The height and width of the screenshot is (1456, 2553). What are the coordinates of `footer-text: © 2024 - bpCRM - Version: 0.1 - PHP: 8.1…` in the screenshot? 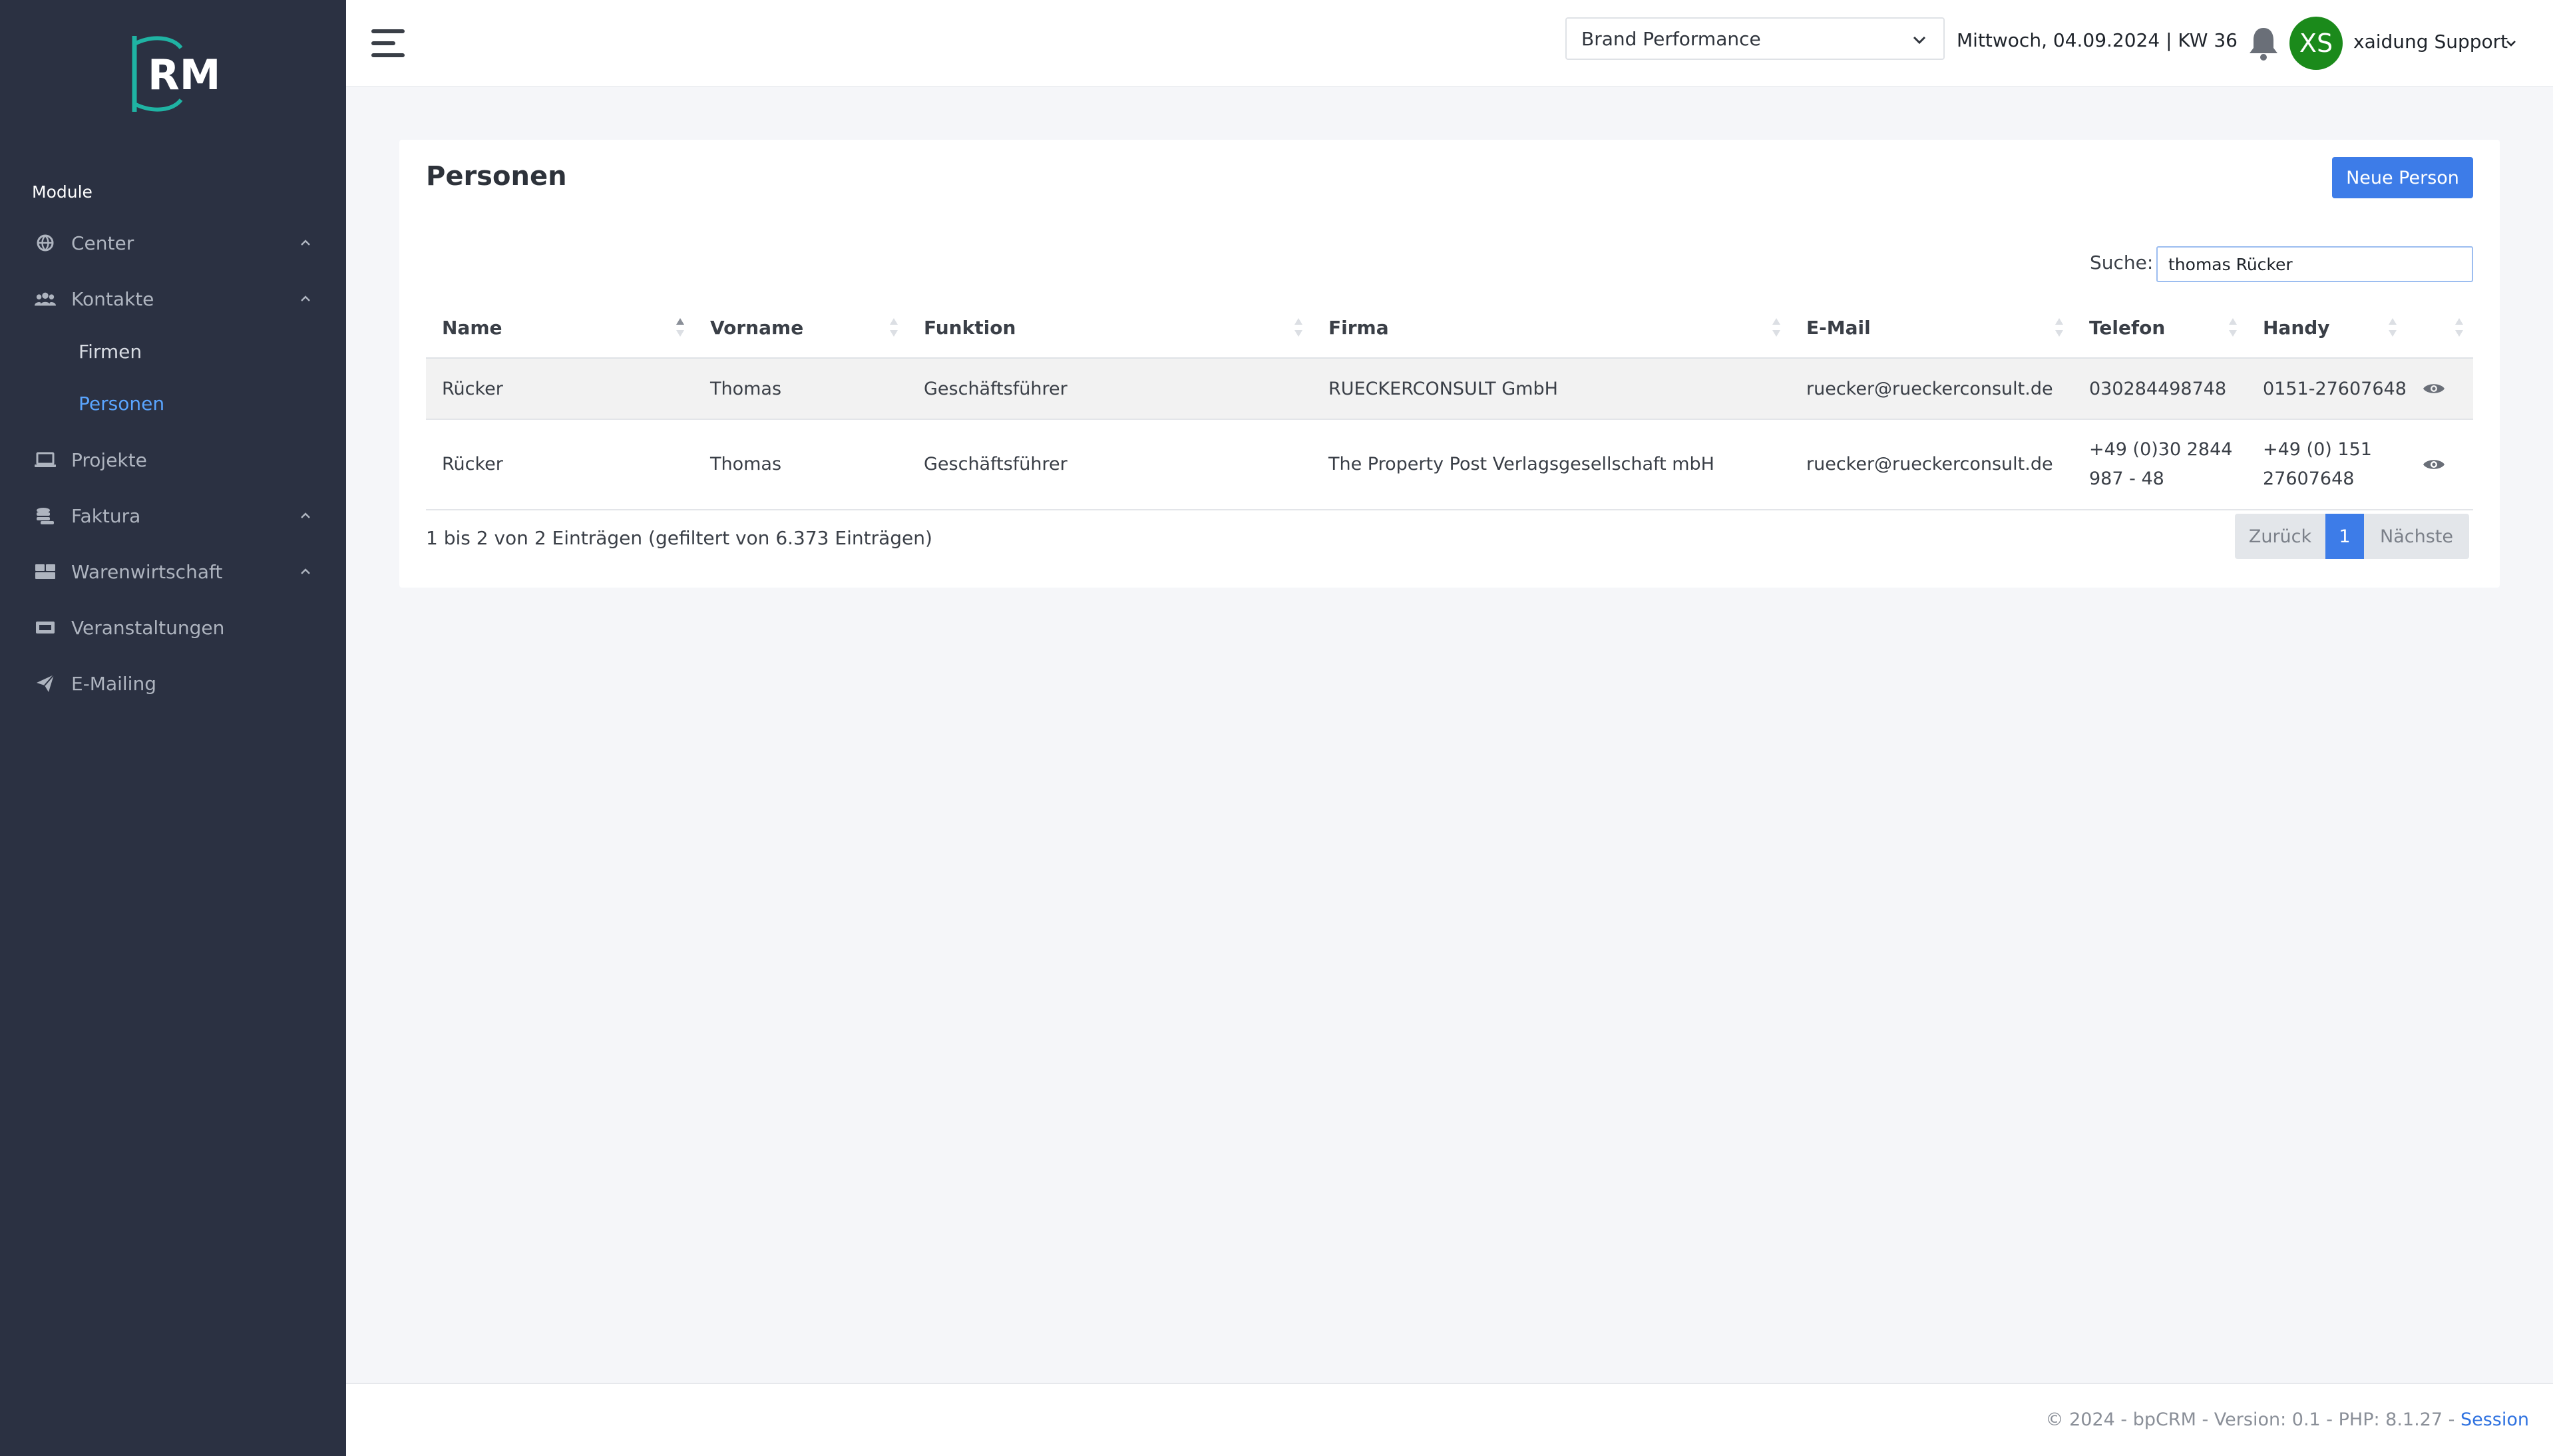 It's located at (2287, 1420).